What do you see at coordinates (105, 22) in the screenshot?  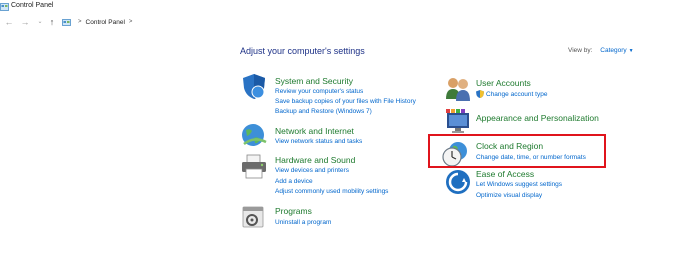 I see `breadcrumb-control-panel: Control Panel` at bounding box center [105, 22].